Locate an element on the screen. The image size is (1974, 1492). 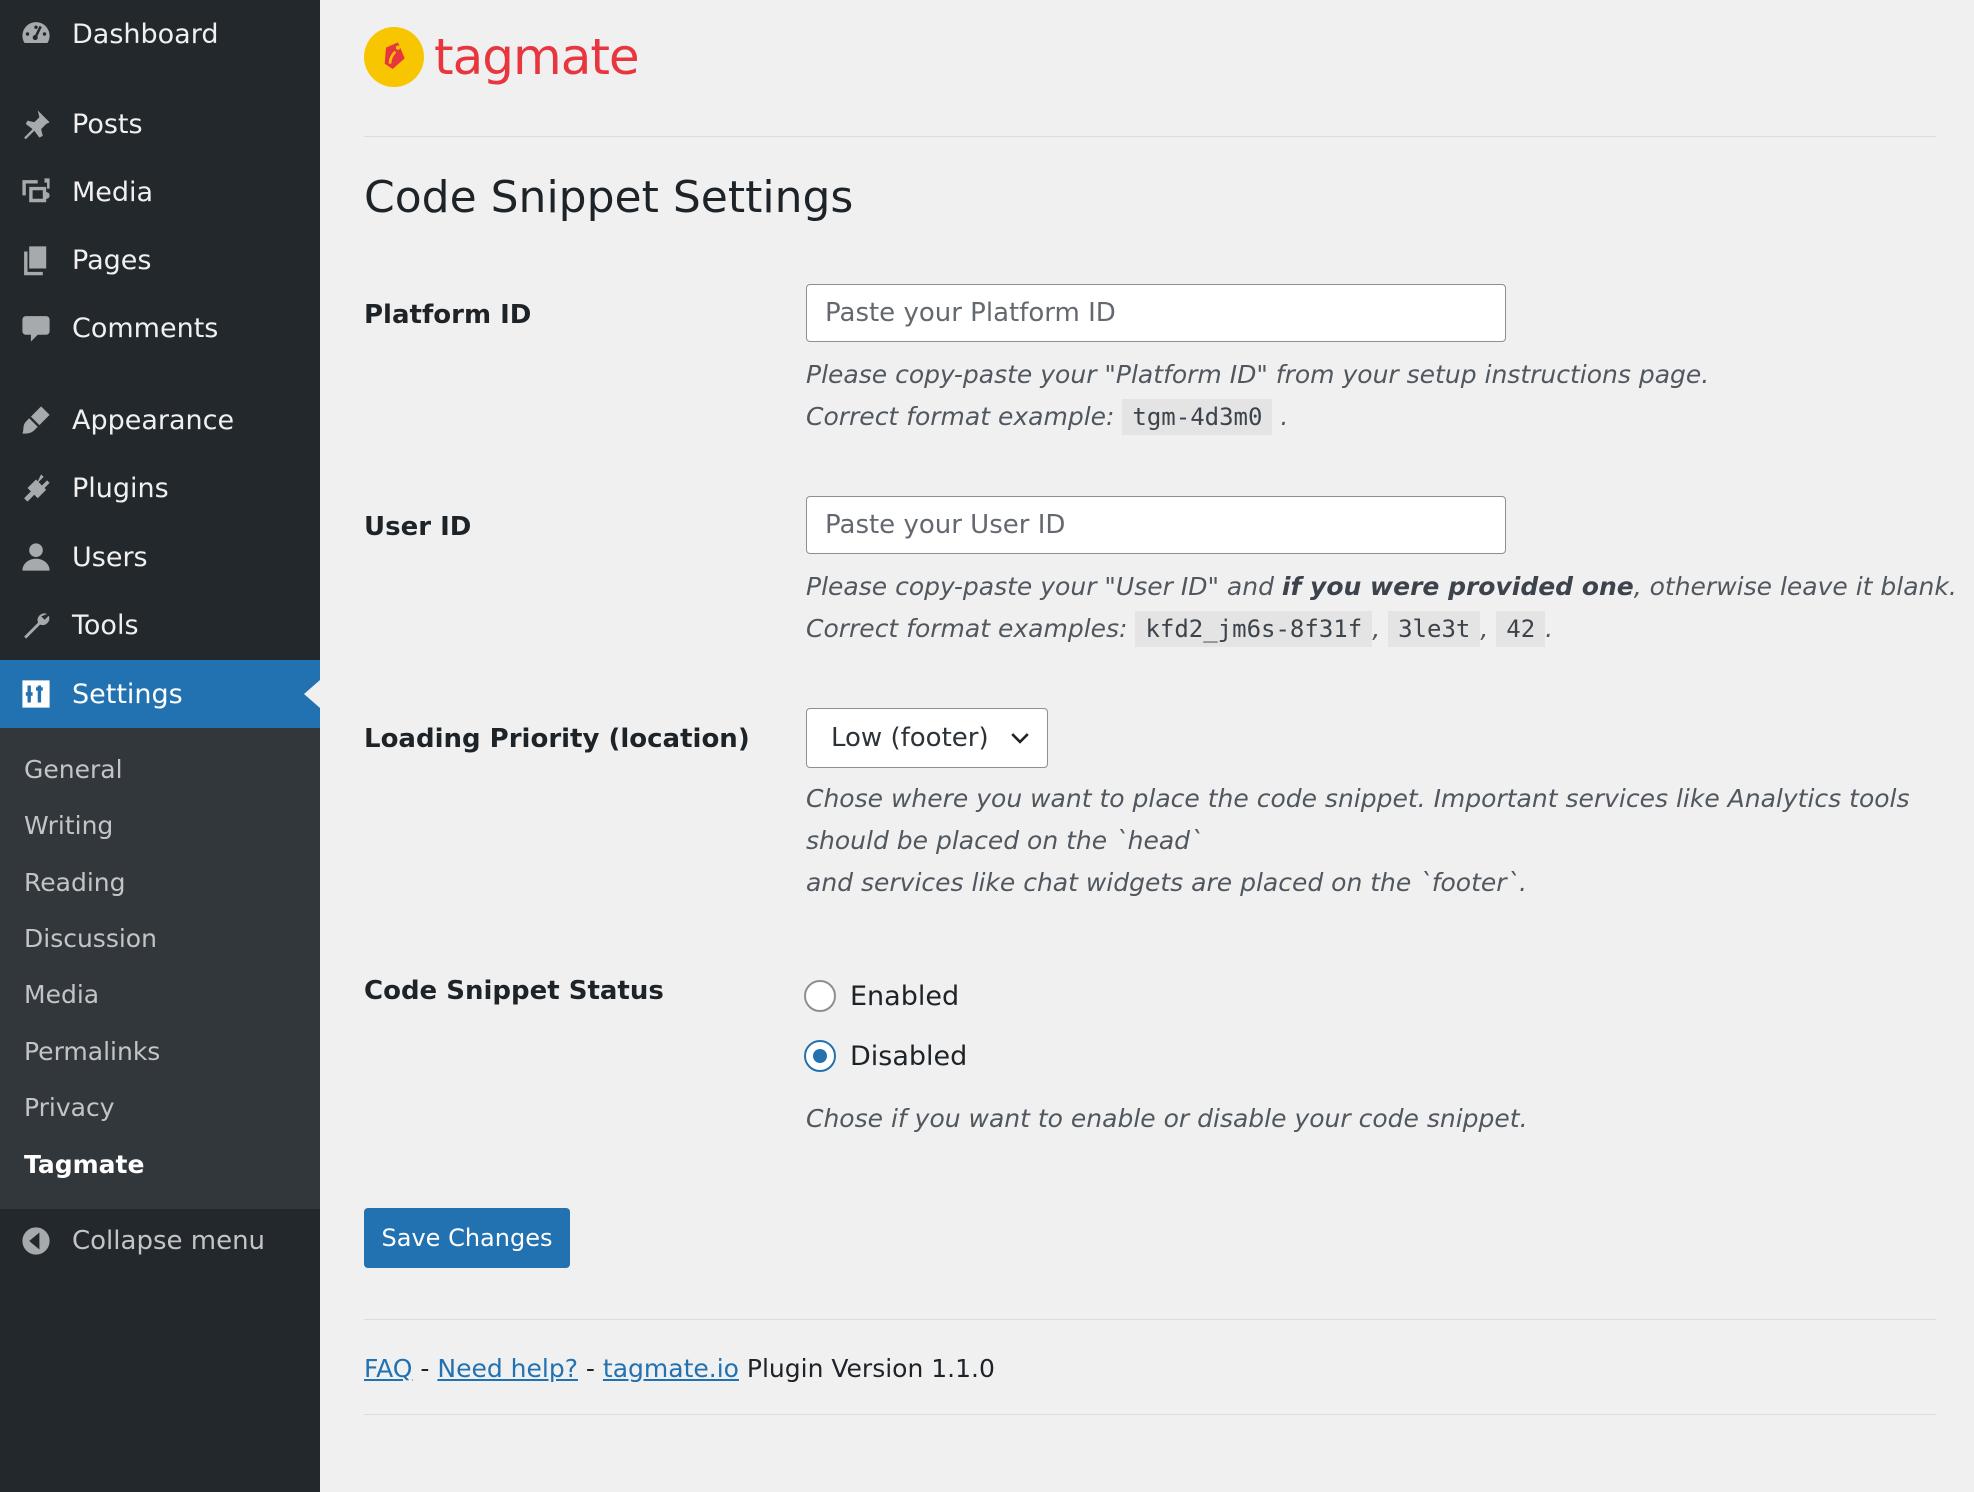
submenu-general: General is located at coordinates (73, 770).